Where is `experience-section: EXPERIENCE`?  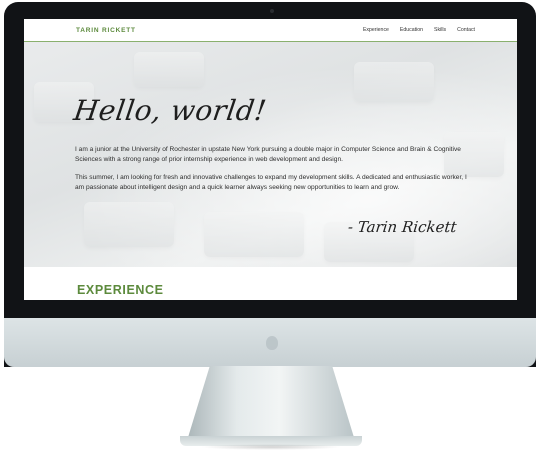
experience-section: EXPERIENCE is located at coordinates (270, 283).